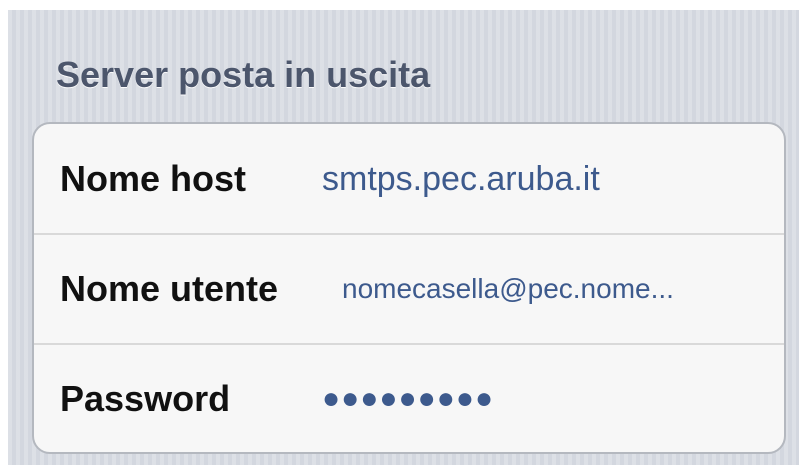  I want to click on host-name-label: Nome host, so click(153, 178).